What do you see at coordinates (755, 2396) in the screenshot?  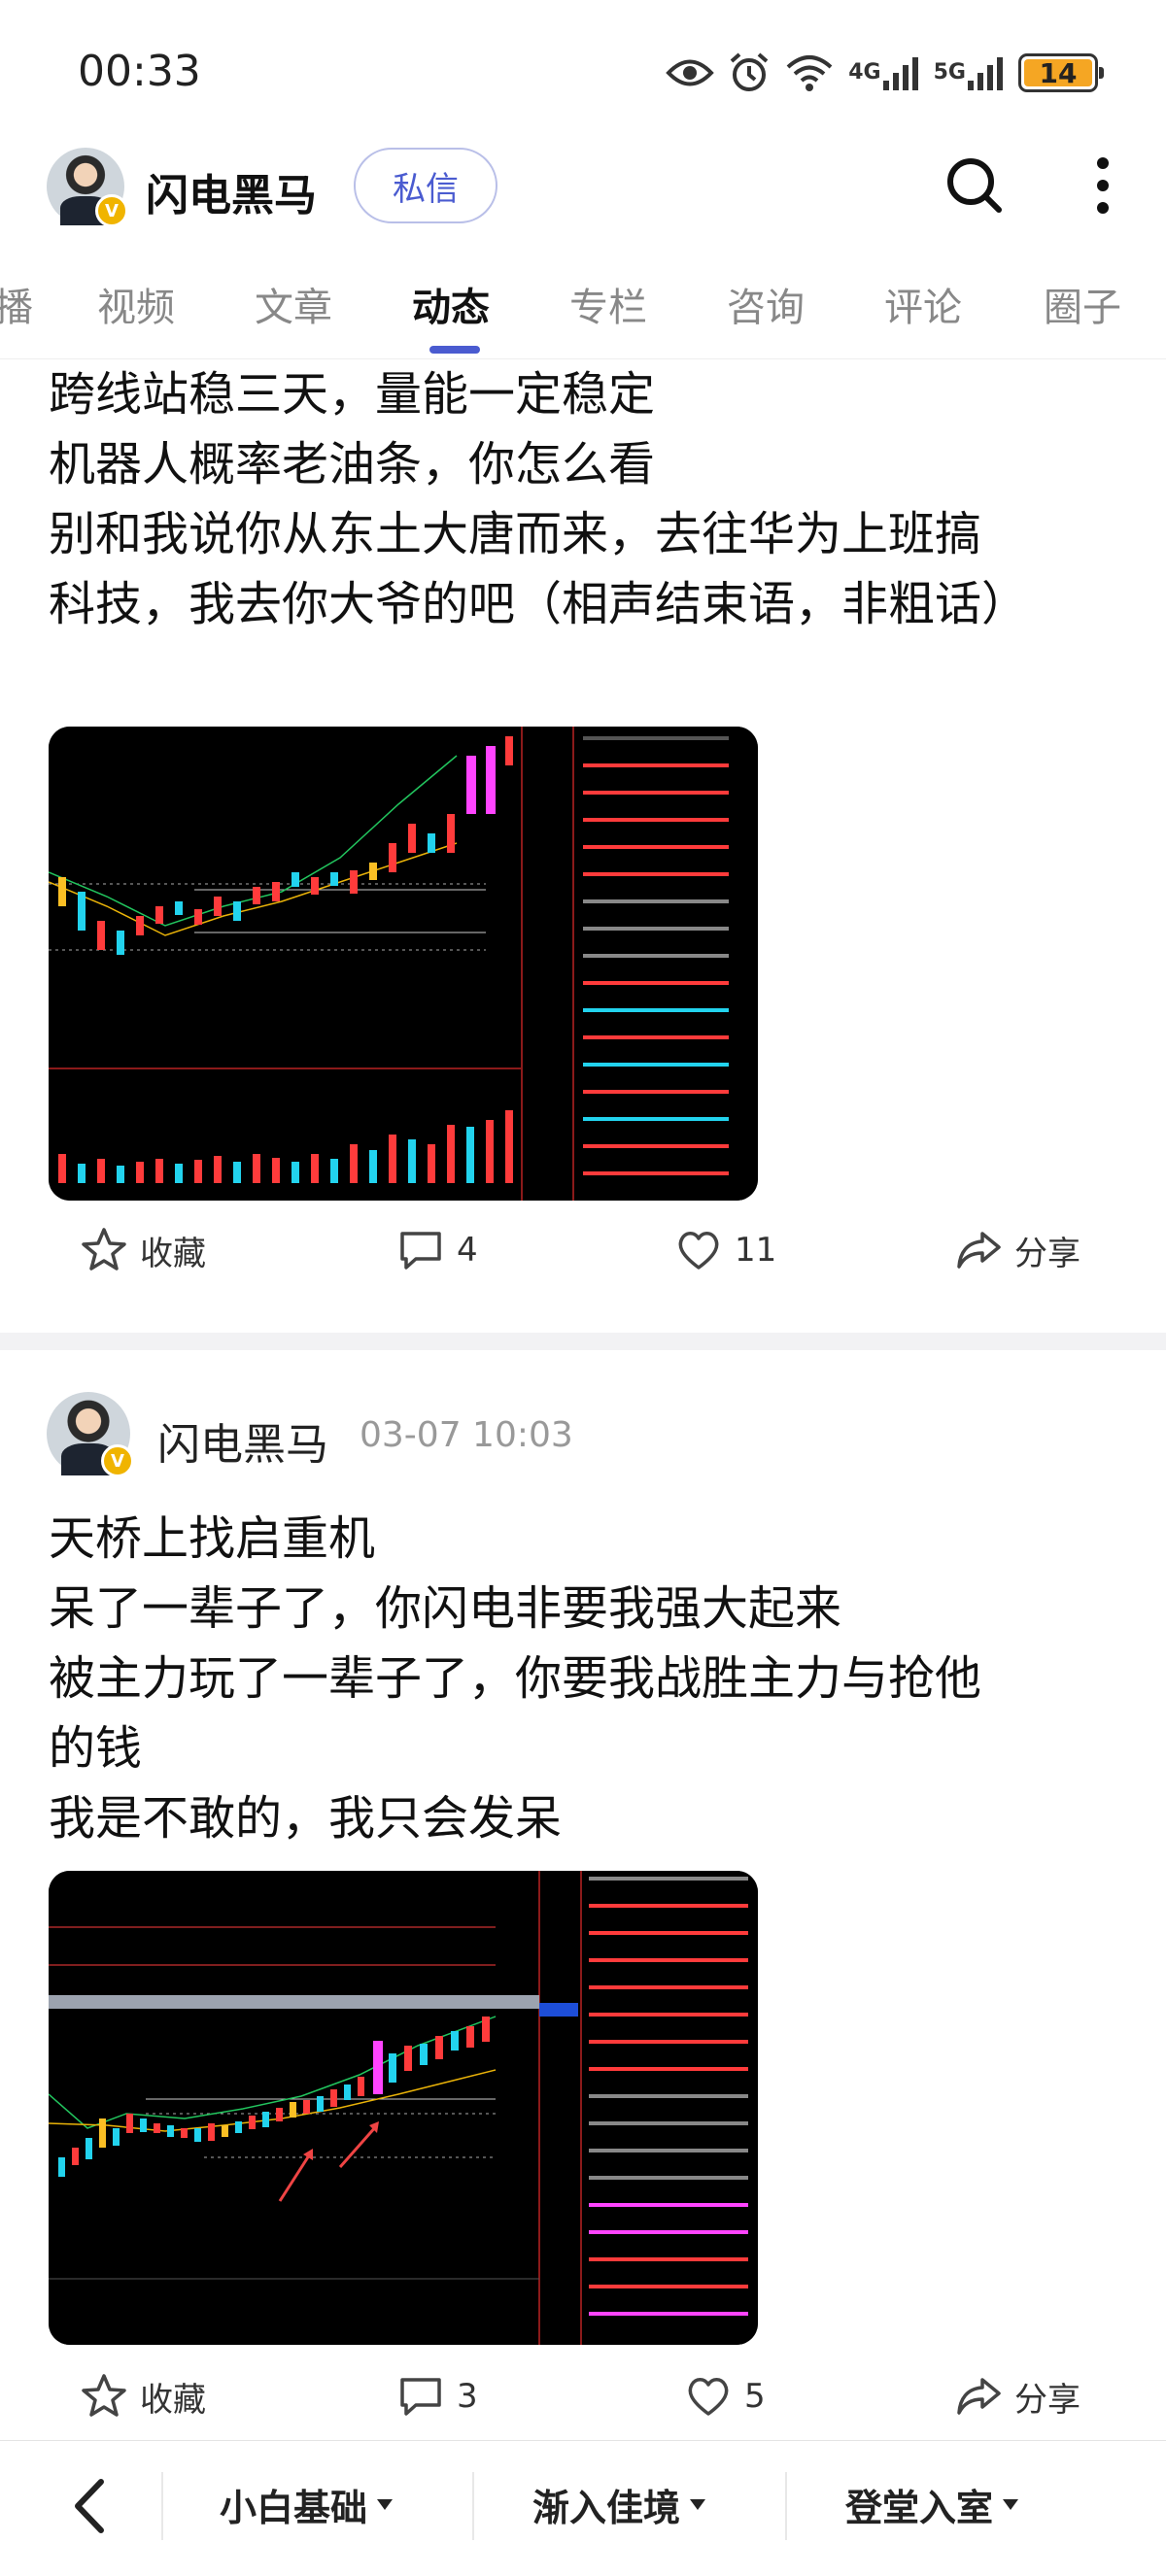 I see `like-count: 5` at bounding box center [755, 2396].